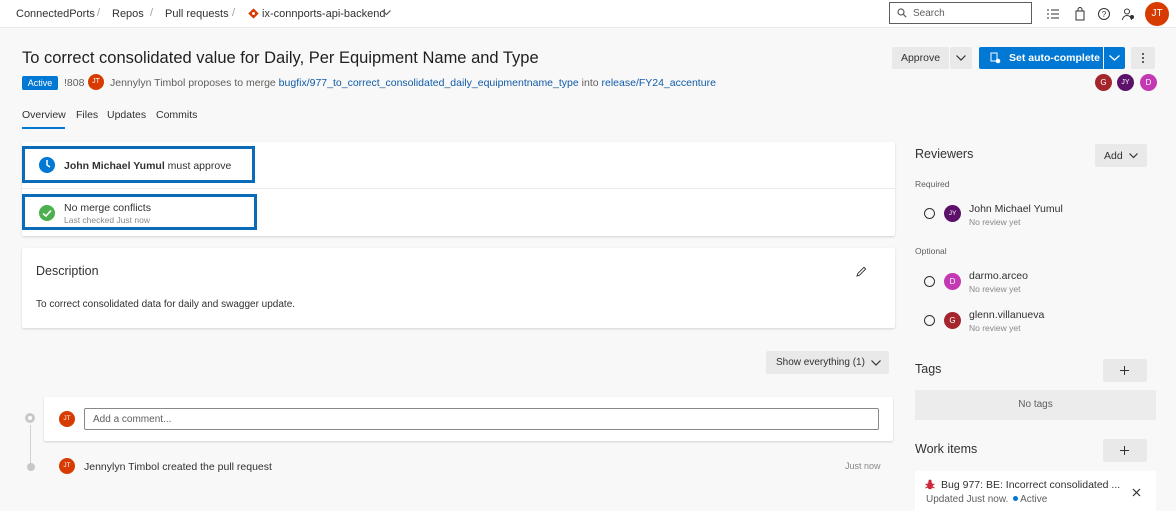 Image resolution: width=1176 pixels, height=511 pixels. I want to click on comment-avatar: JT, so click(67, 419).